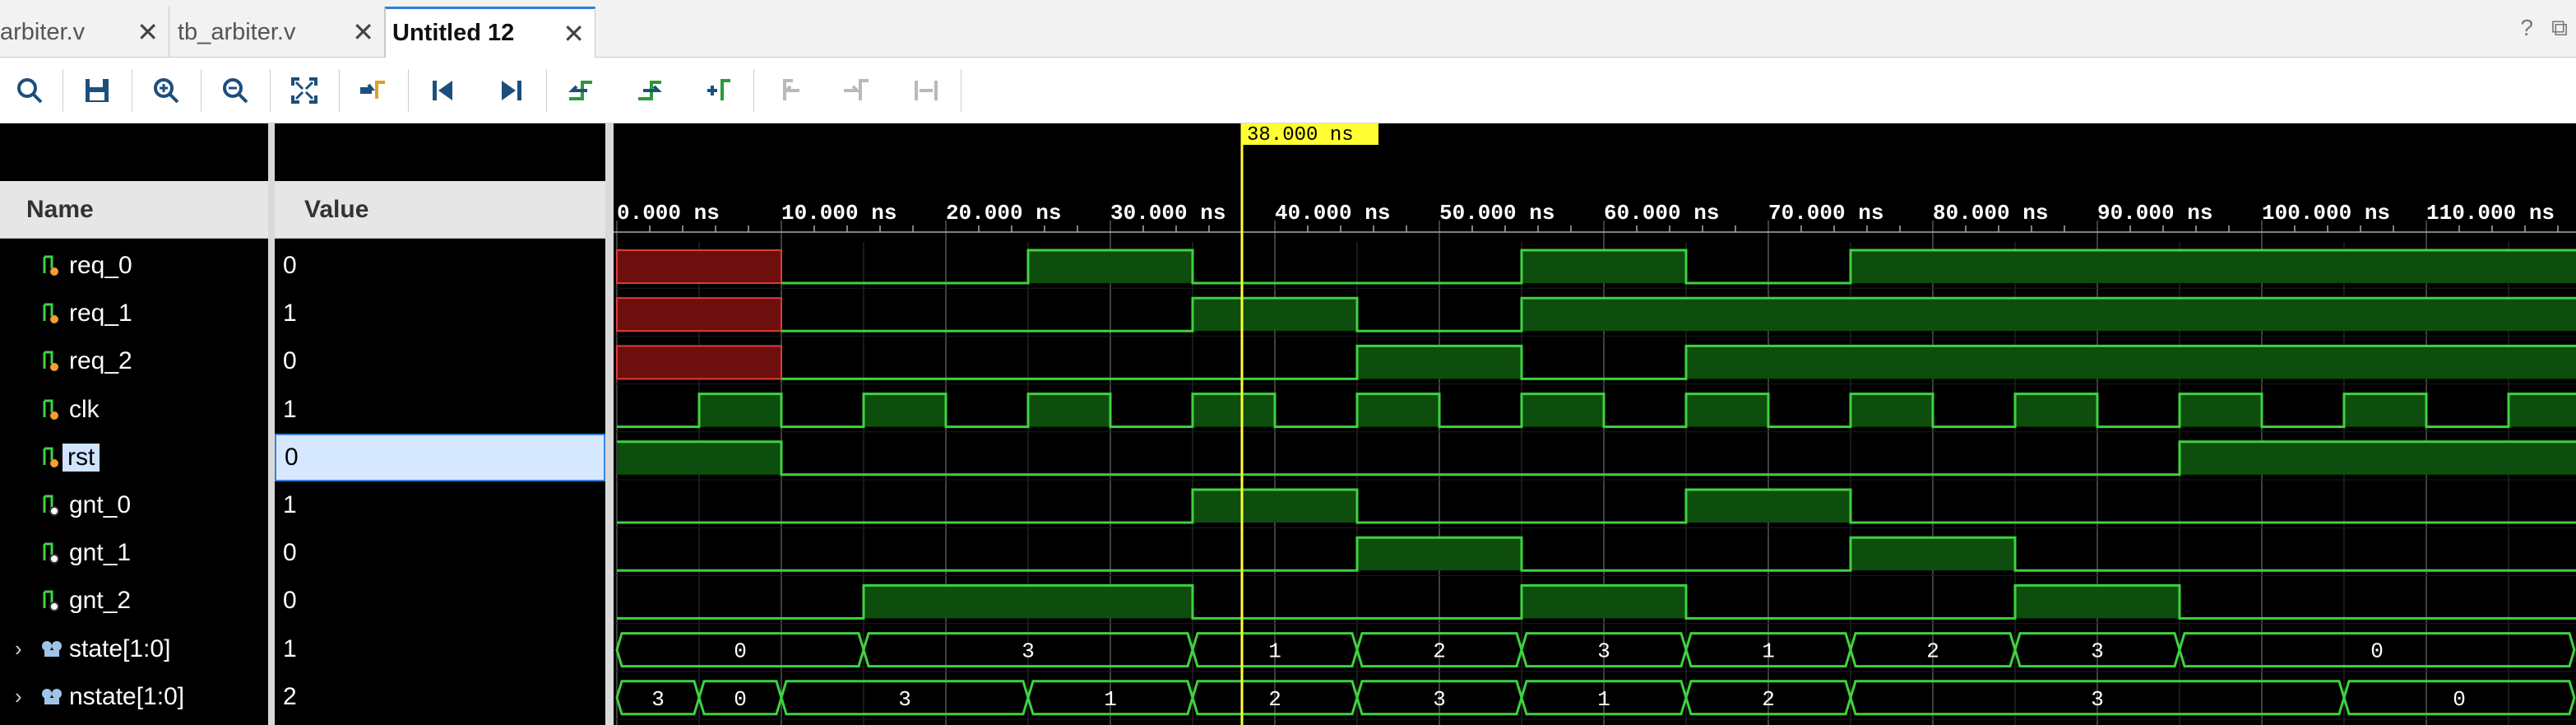 This screenshot has height=725, width=2576. What do you see at coordinates (134, 601) in the screenshot?
I see `signal-row: gnt_2` at bounding box center [134, 601].